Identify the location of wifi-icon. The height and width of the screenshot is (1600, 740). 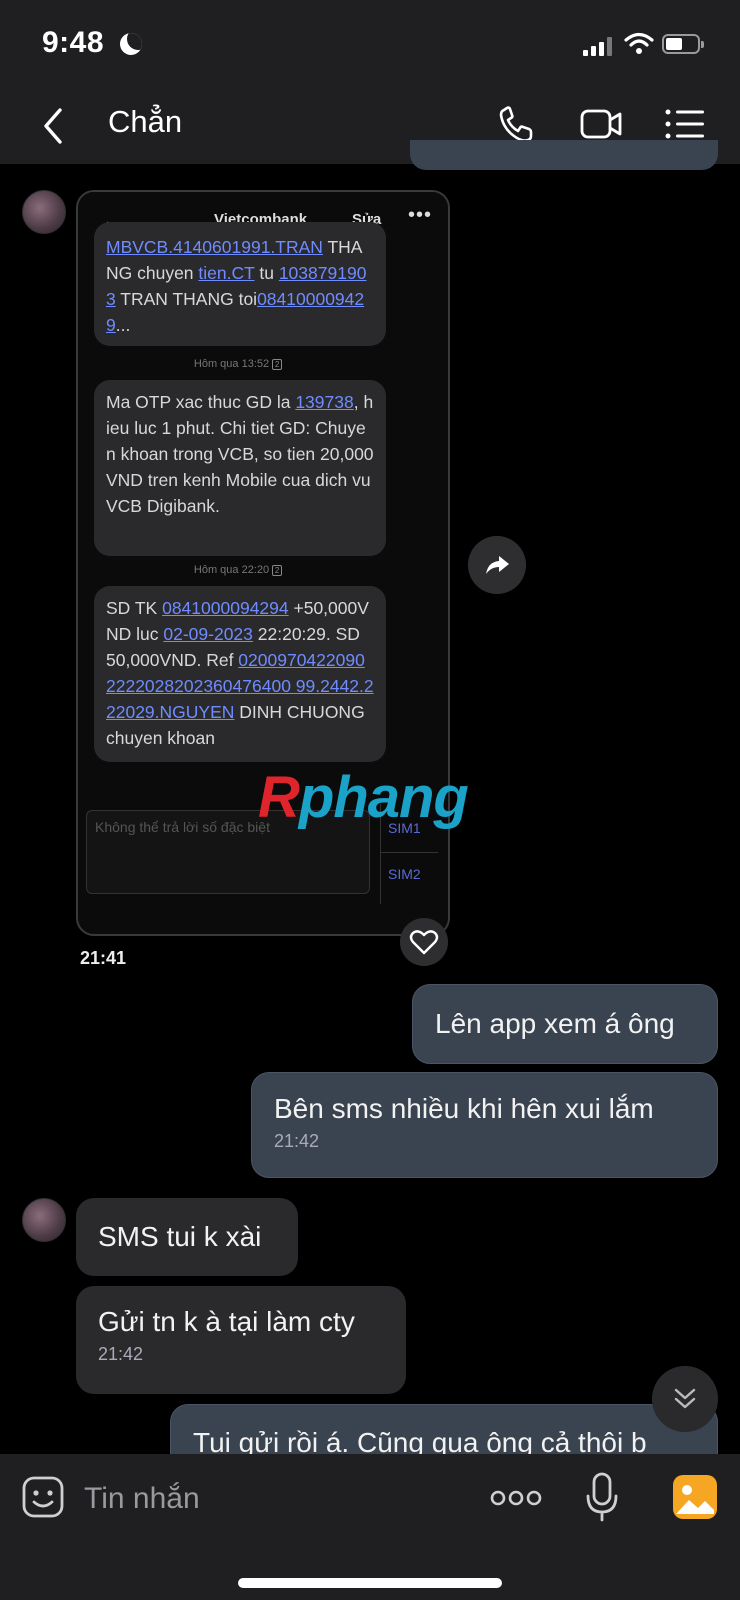
(639, 43).